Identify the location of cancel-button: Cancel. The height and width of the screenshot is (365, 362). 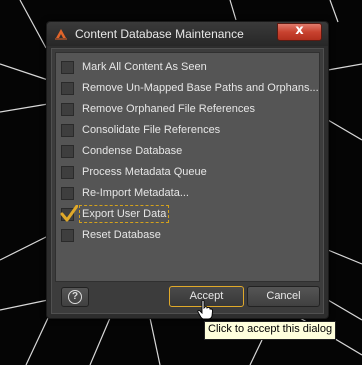
(283, 296).